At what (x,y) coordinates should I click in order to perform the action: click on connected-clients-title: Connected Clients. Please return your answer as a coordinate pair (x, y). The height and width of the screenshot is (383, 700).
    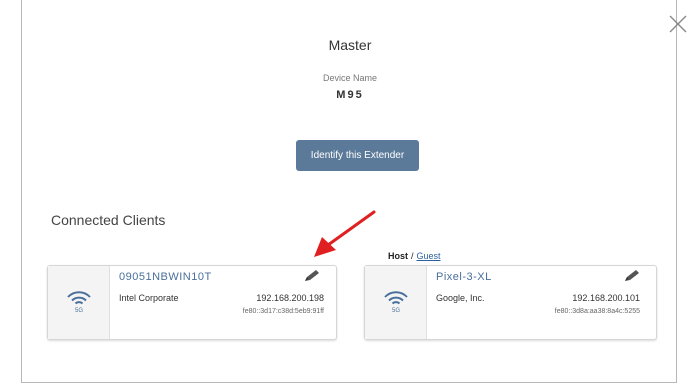
    Looking at the image, I should click on (108, 220).